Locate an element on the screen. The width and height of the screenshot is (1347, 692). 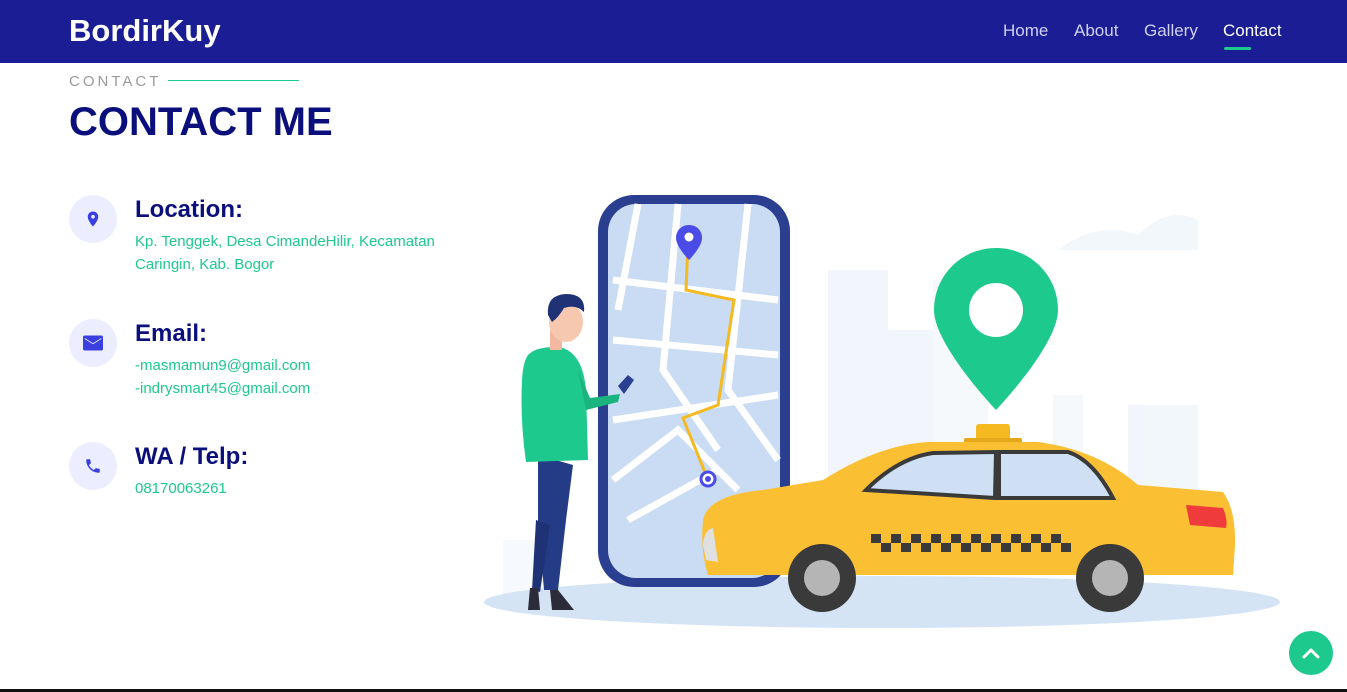
map-pin-icon is located at coordinates (93, 219).